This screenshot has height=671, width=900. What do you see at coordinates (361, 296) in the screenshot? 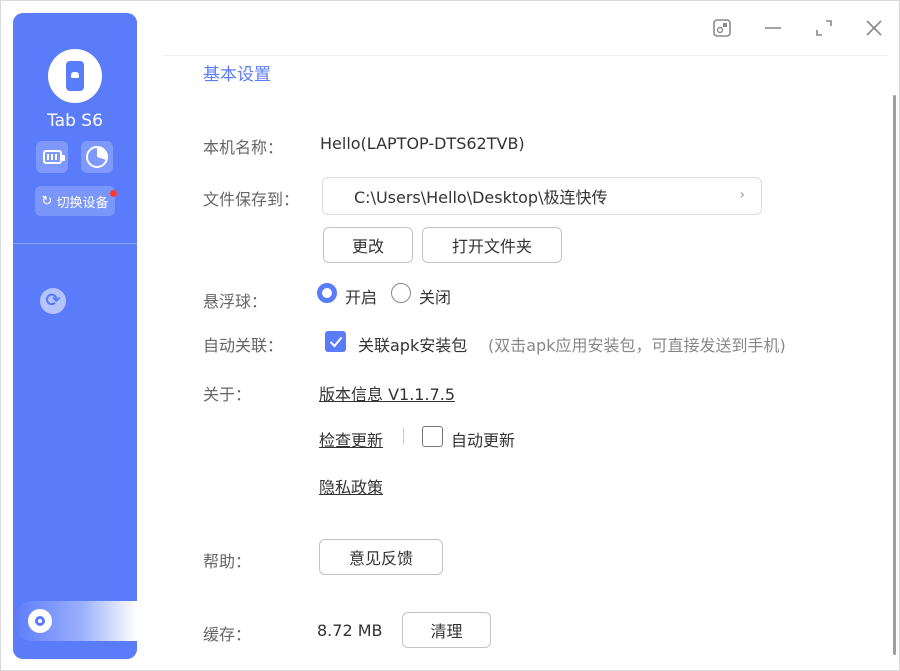
I see `float-on-label: 开启` at bounding box center [361, 296].